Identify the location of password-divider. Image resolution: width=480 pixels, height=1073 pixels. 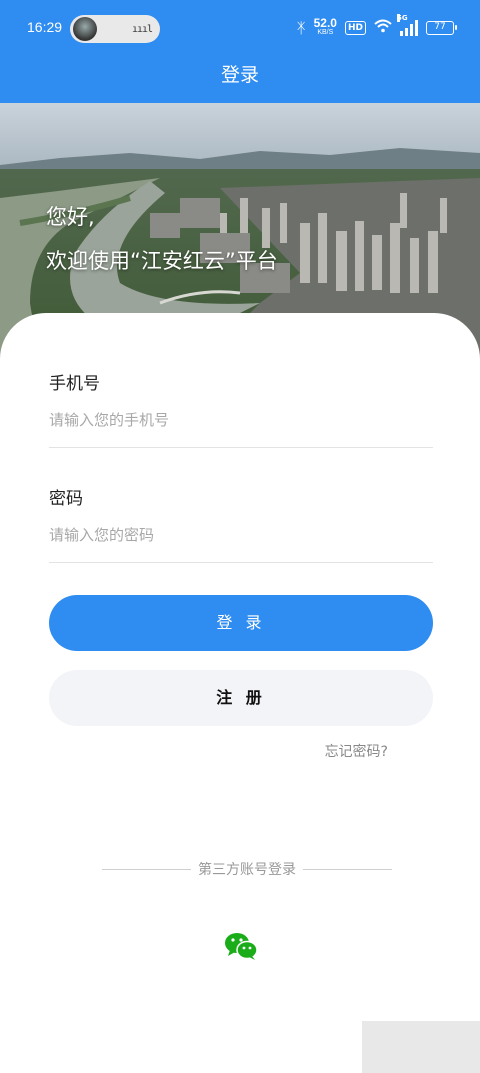
(241, 562).